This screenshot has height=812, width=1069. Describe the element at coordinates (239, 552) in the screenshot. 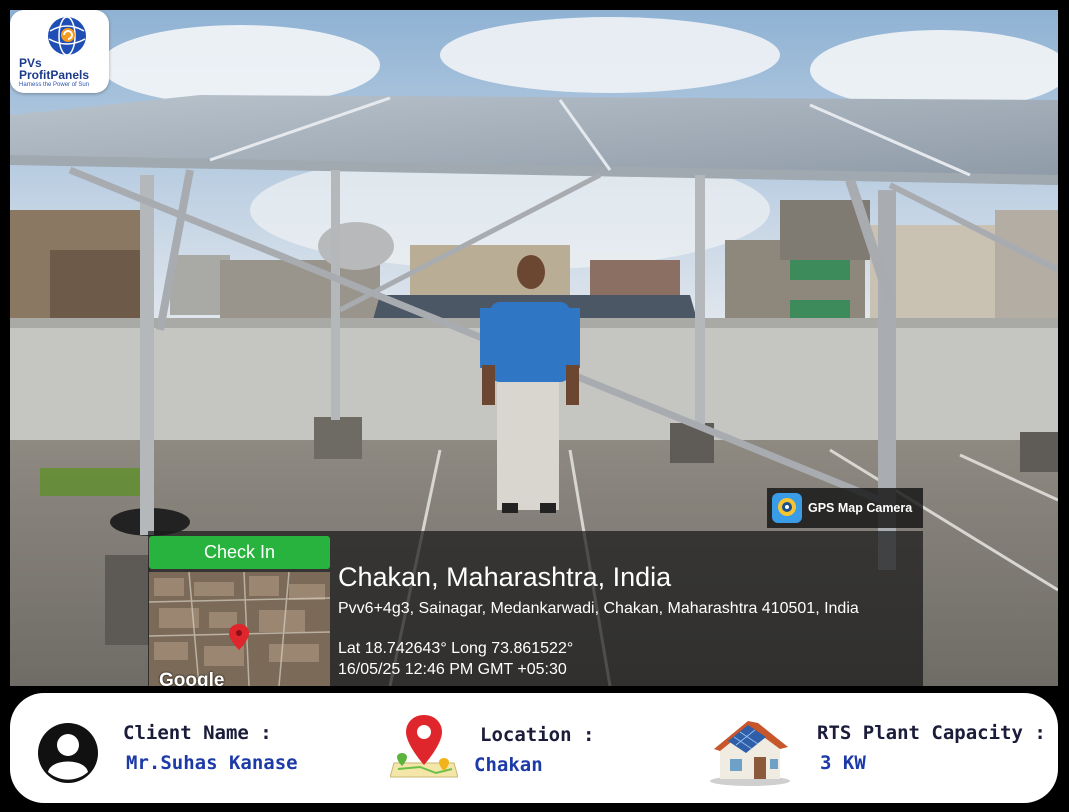

I see `check-in-label: Check In` at that location.